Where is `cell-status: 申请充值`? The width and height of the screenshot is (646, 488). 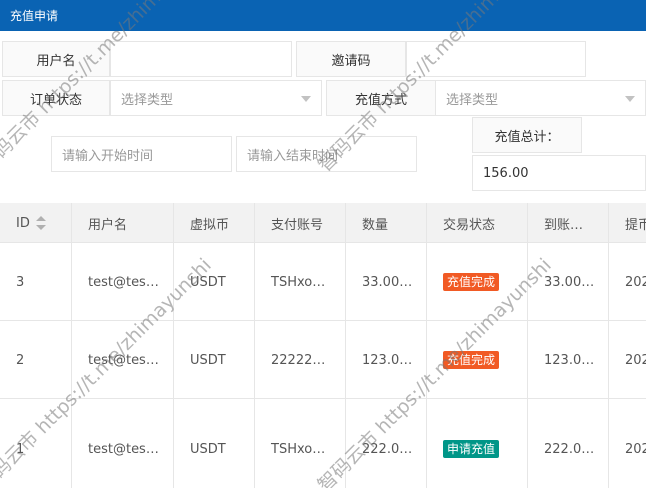
cell-status: 申请充值 is located at coordinates (477, 443).